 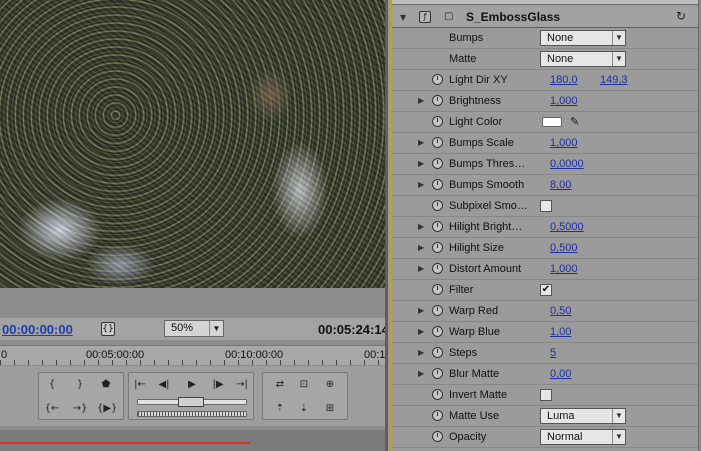 What do you see at coordinates (280, 409) in the screenshot?
I see `lift-icon: ⇡` at bounding box center [280, 409].